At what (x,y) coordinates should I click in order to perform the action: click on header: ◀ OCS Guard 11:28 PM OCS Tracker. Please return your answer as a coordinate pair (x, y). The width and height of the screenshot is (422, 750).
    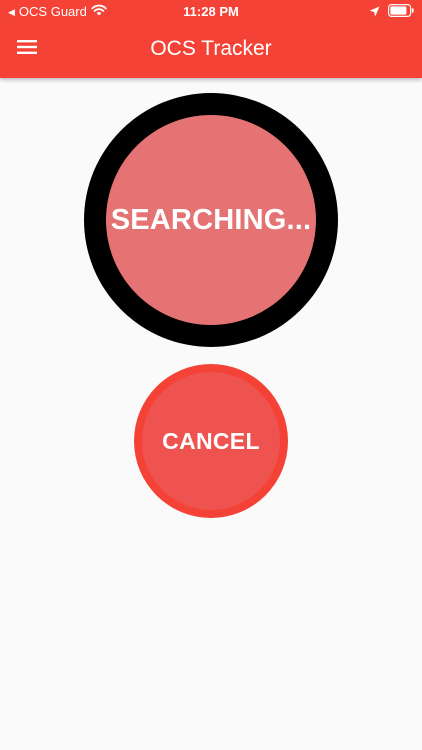
    Looking at the image, I should click on (211, 39).